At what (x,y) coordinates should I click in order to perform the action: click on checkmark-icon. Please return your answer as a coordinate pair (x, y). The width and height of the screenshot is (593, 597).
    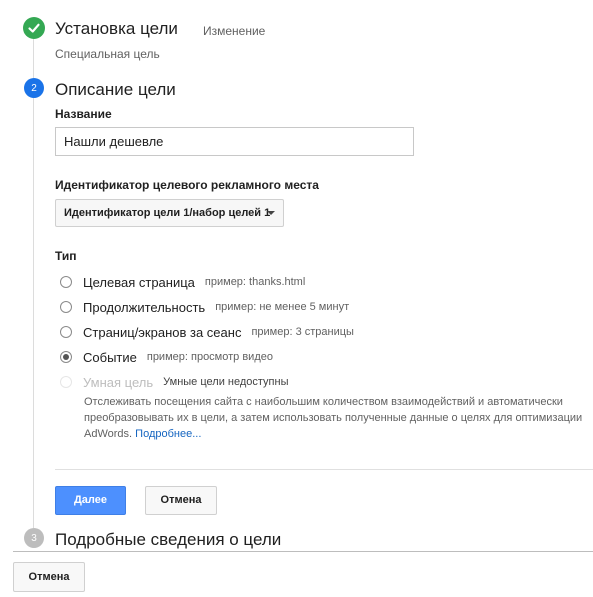
    Looking at the image, I should click on (34, 28).